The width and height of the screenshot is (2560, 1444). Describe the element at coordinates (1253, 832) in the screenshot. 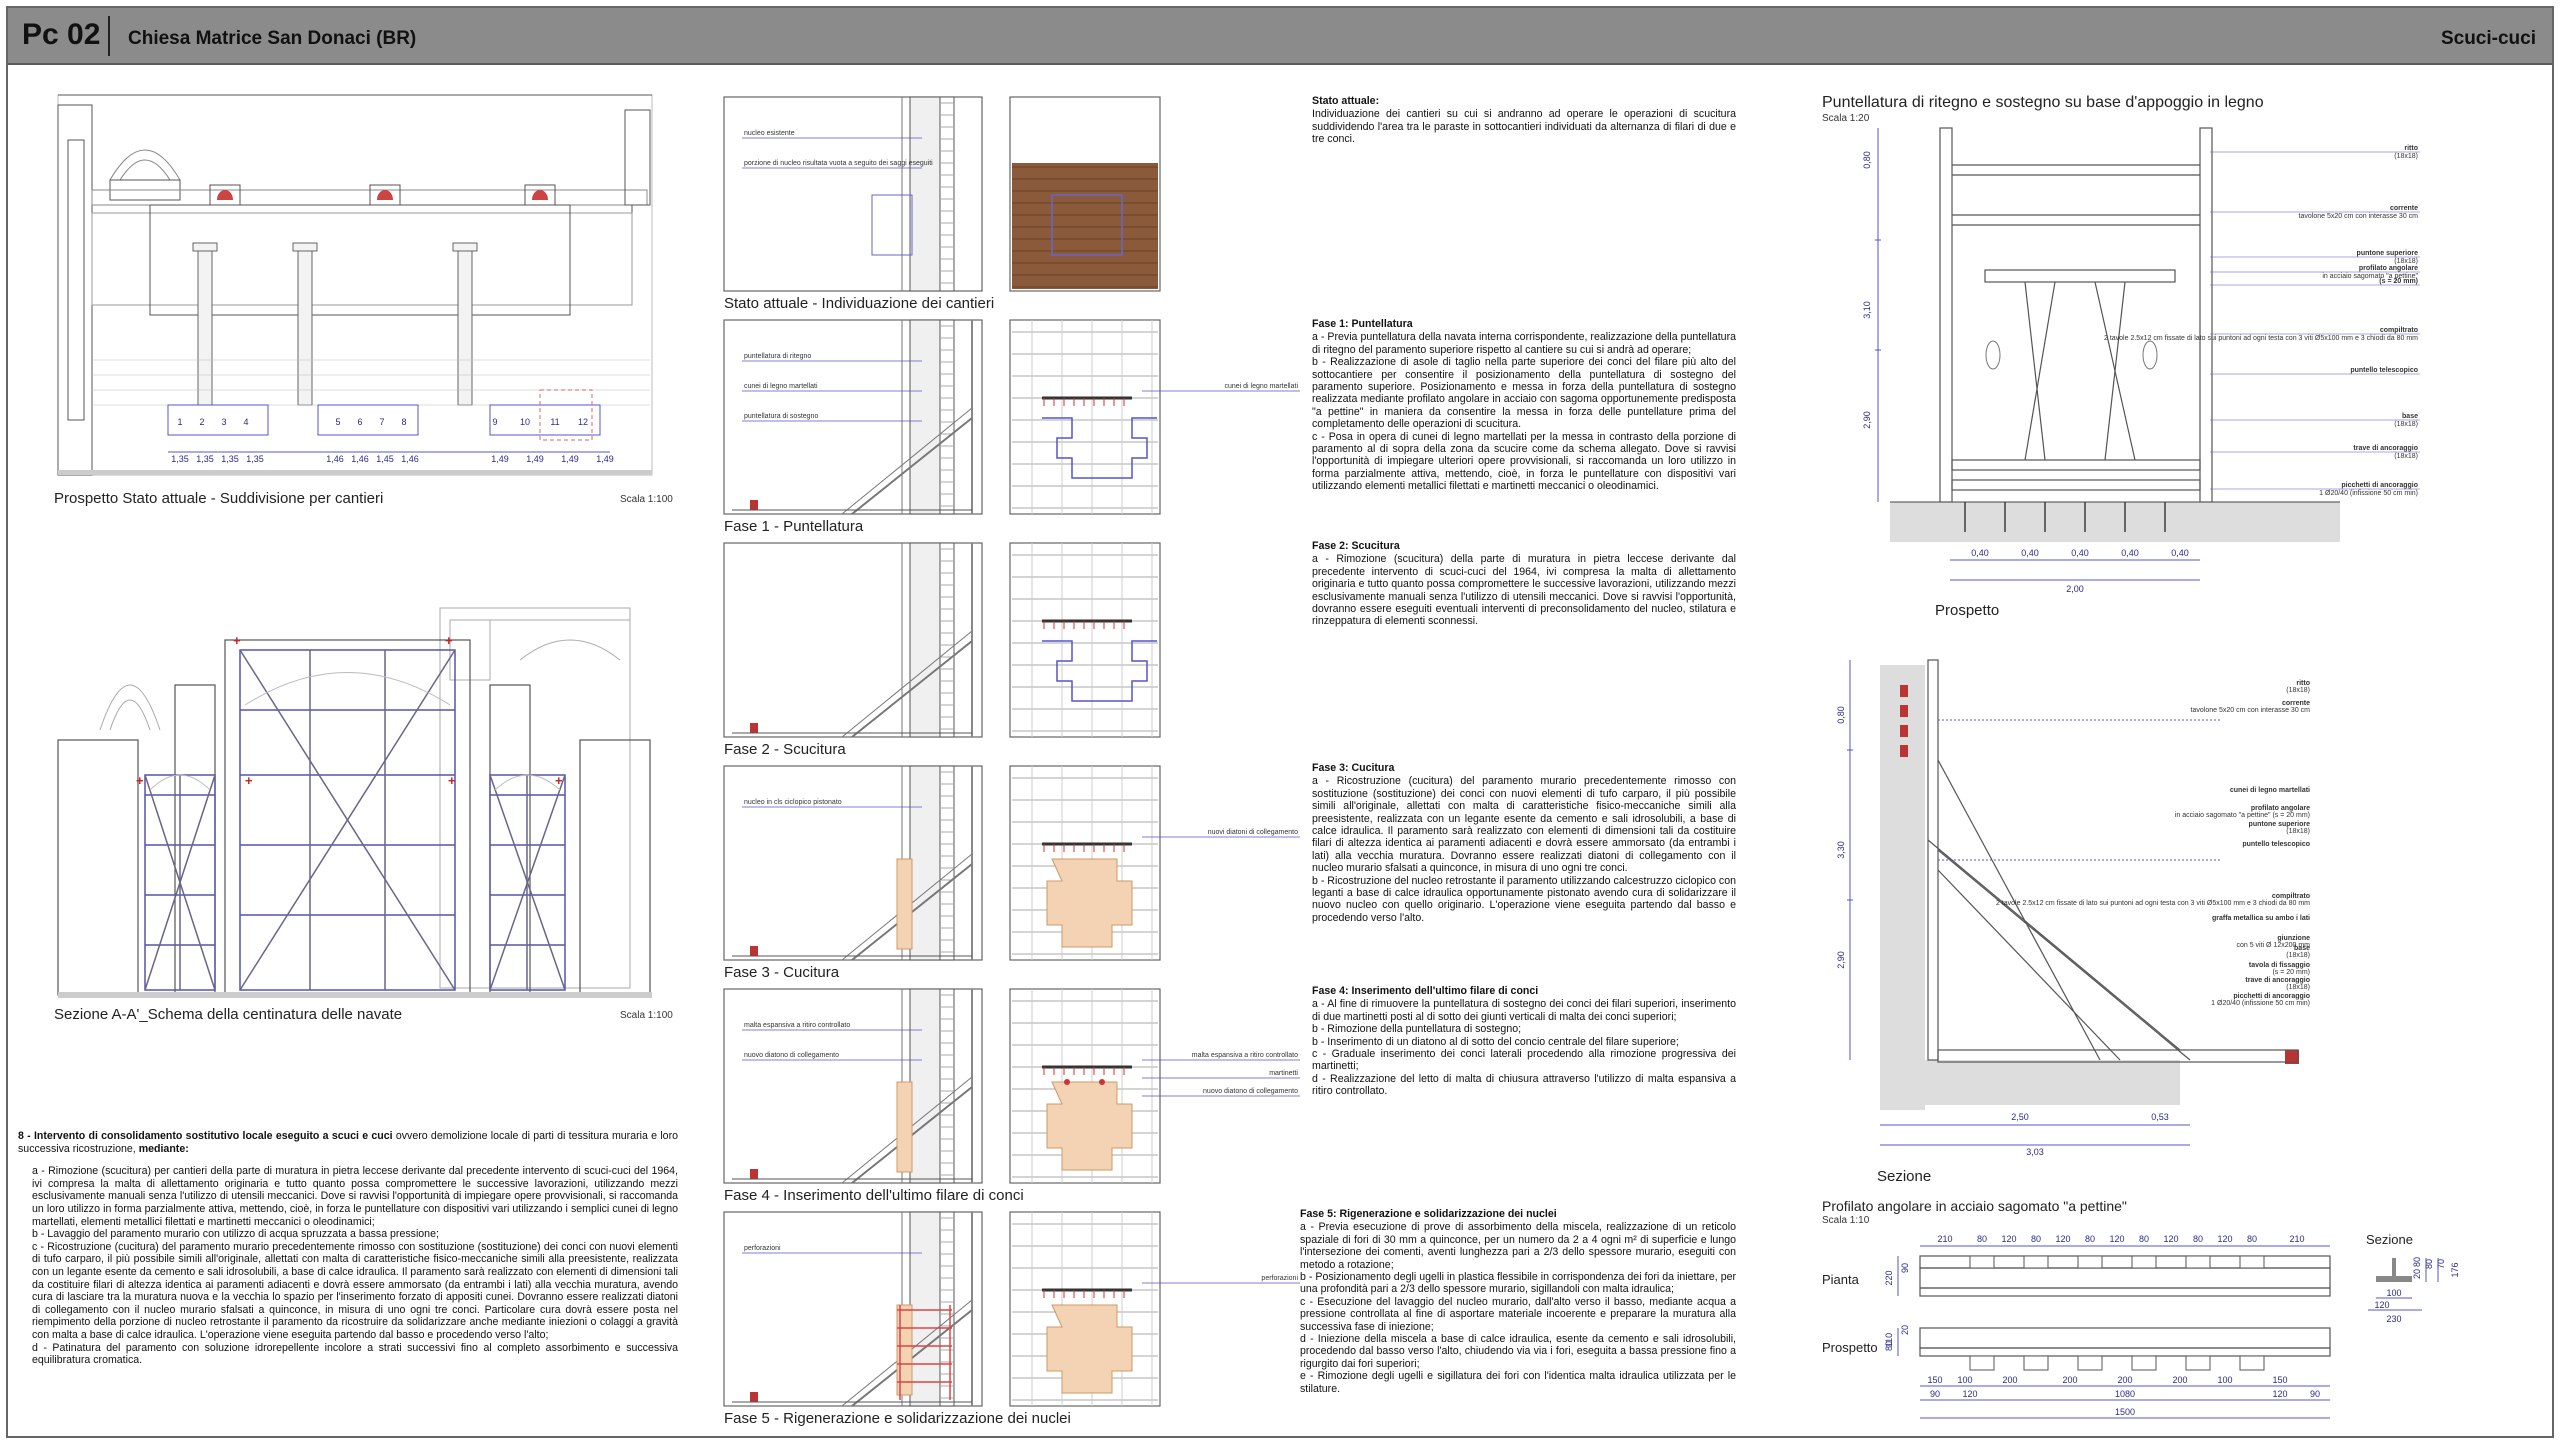

I see `phase-right-label: nuovi diatoni di collegamento` at that location.